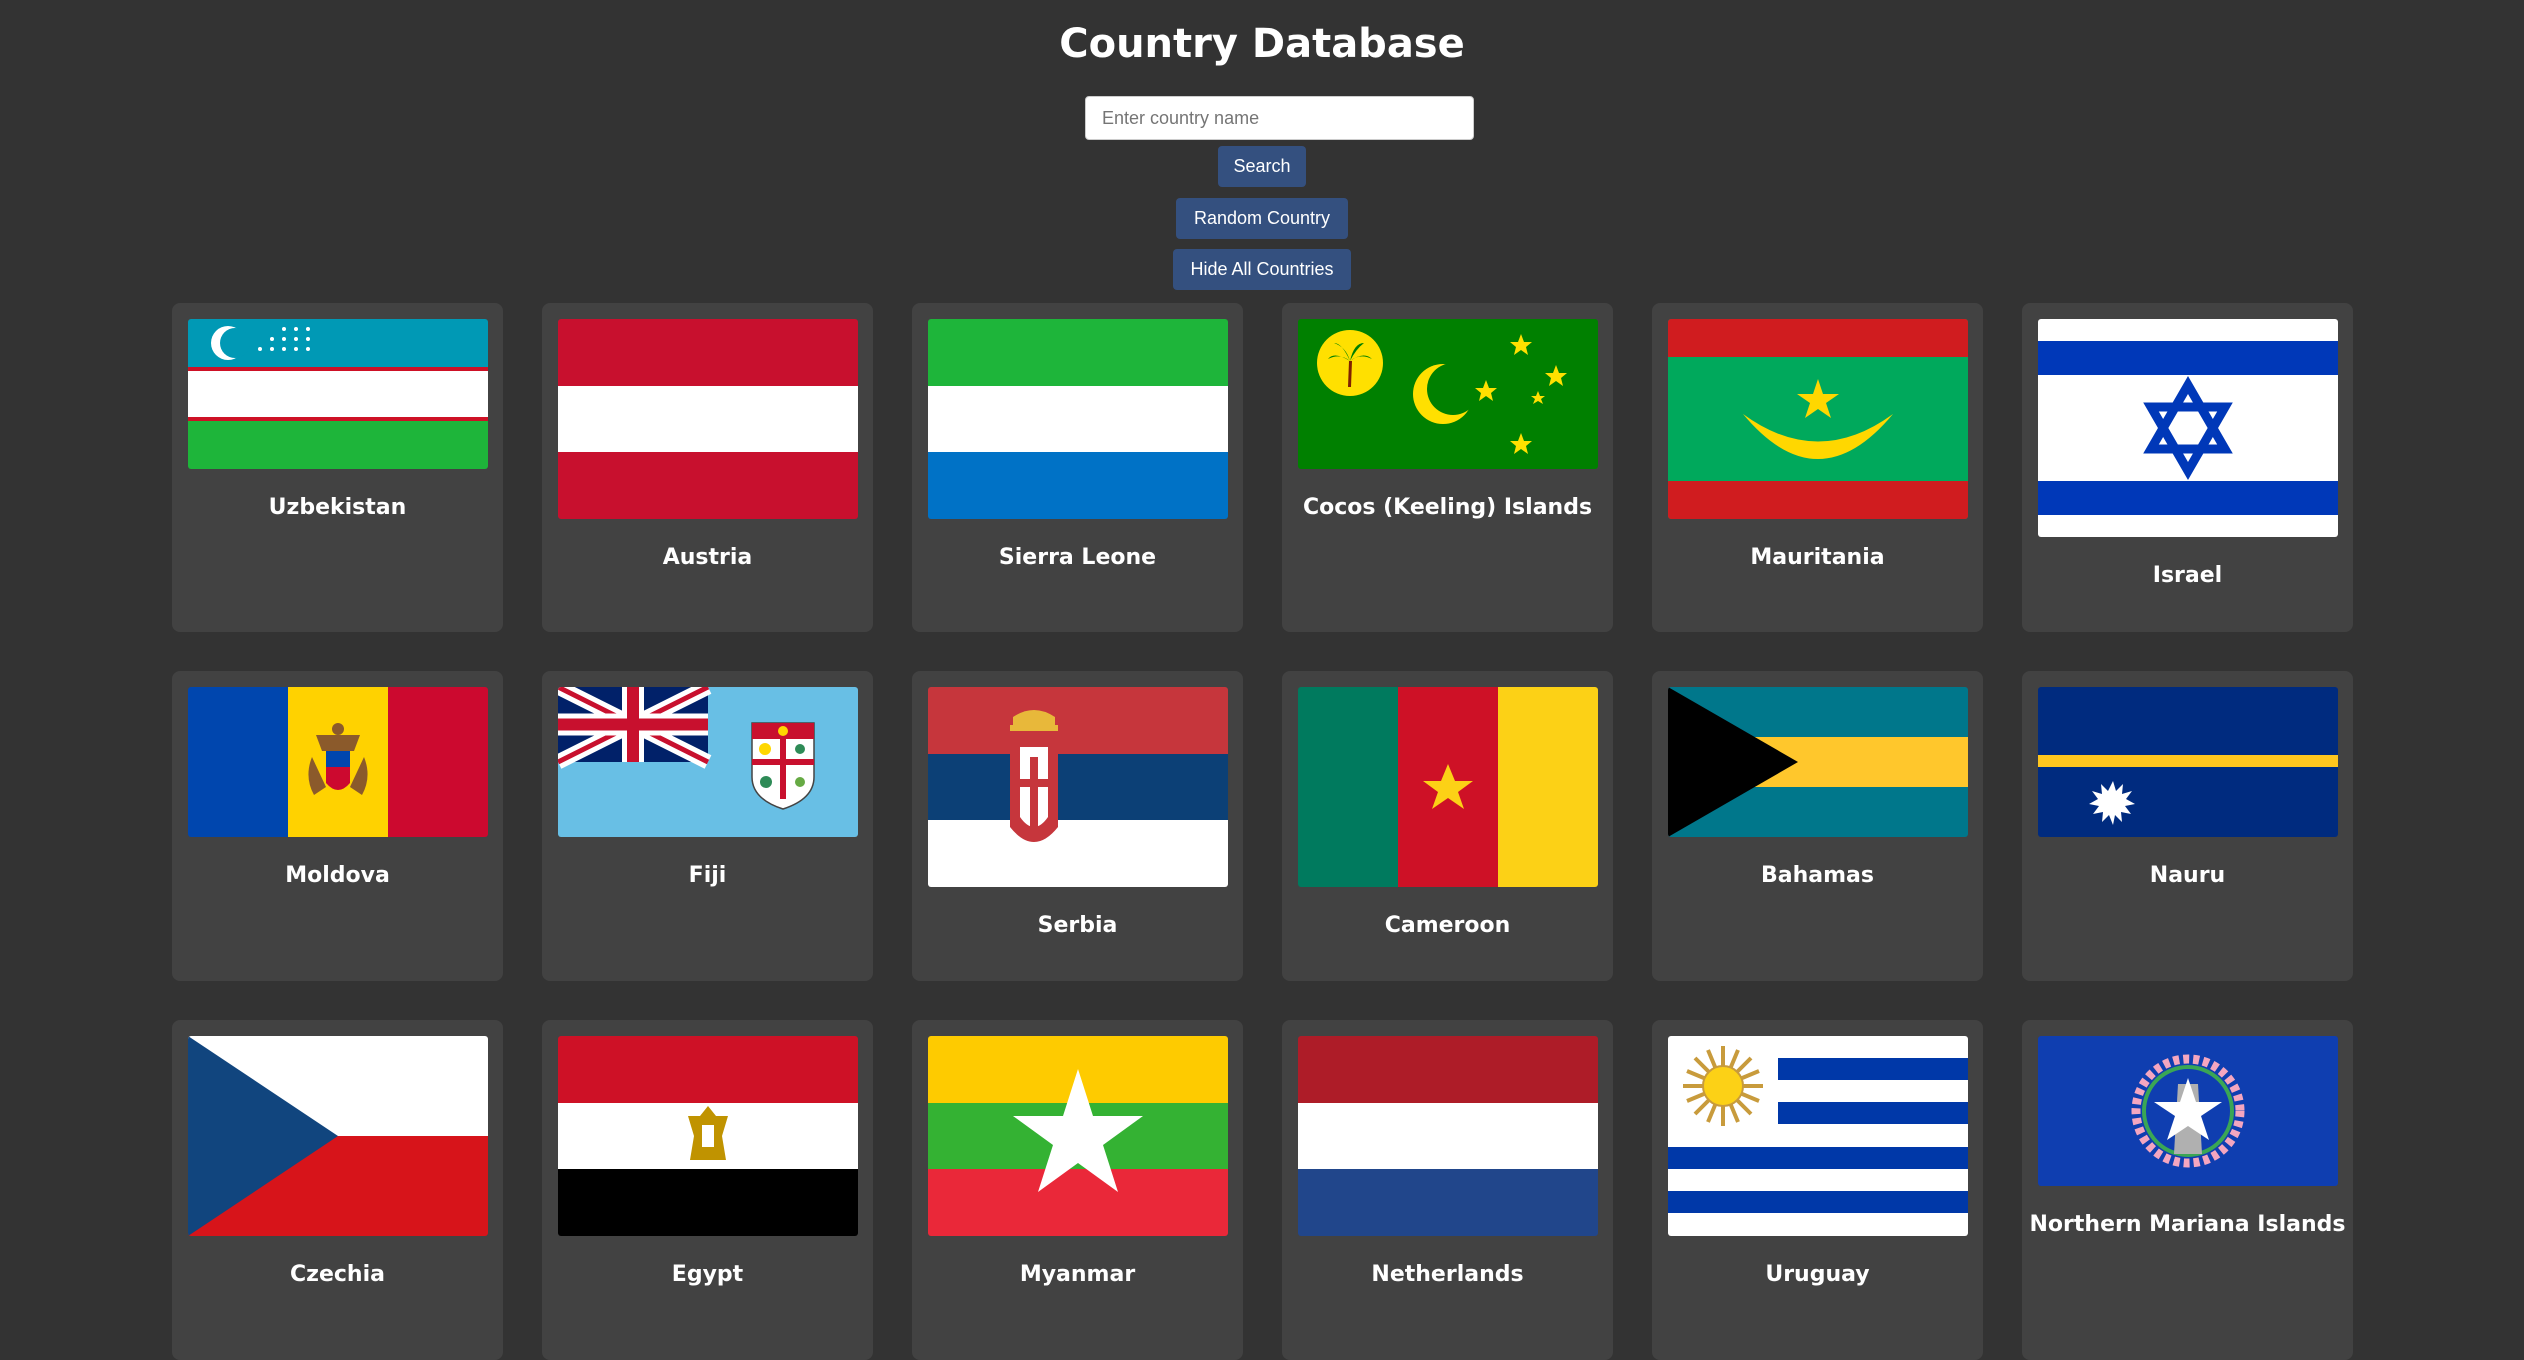 The image size is (2524, 1360). Describe the element at coordinates (337, 1136) in the screenshot. I see `czechia-flag-icon` at that location.